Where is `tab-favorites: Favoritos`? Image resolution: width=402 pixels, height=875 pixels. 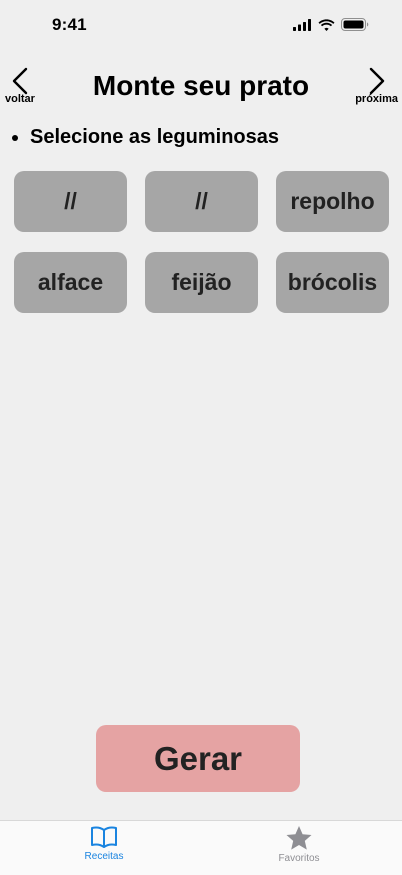
tab-favorites: Favoritos is located at coordinates (299, 844).